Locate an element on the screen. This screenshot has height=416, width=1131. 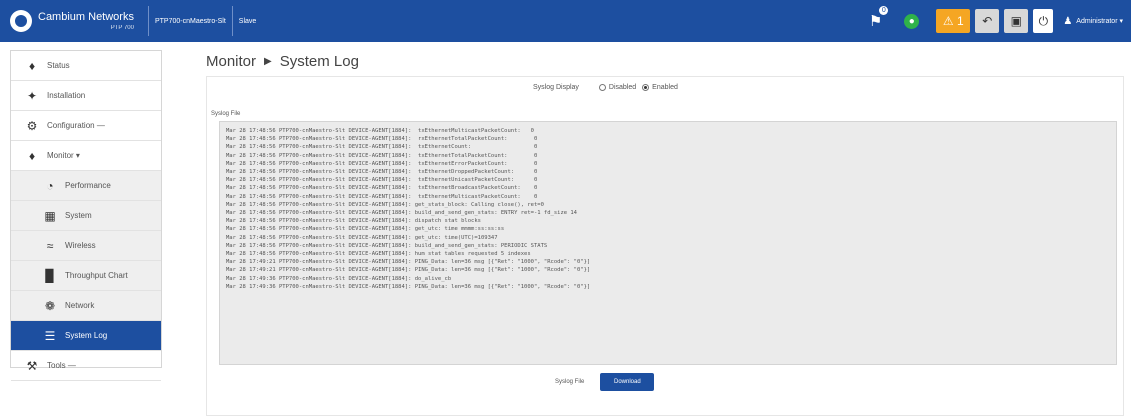
save-button: ▣ is located at coordinates (1016, 21).